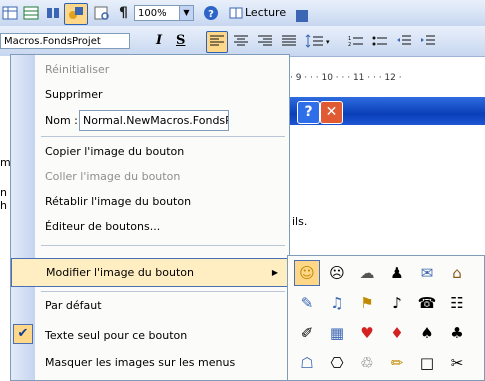 The image size is (485, 381). Describe the element at coordinates (217, 42) in the screenshot. I see `align-left-icon` at that location.